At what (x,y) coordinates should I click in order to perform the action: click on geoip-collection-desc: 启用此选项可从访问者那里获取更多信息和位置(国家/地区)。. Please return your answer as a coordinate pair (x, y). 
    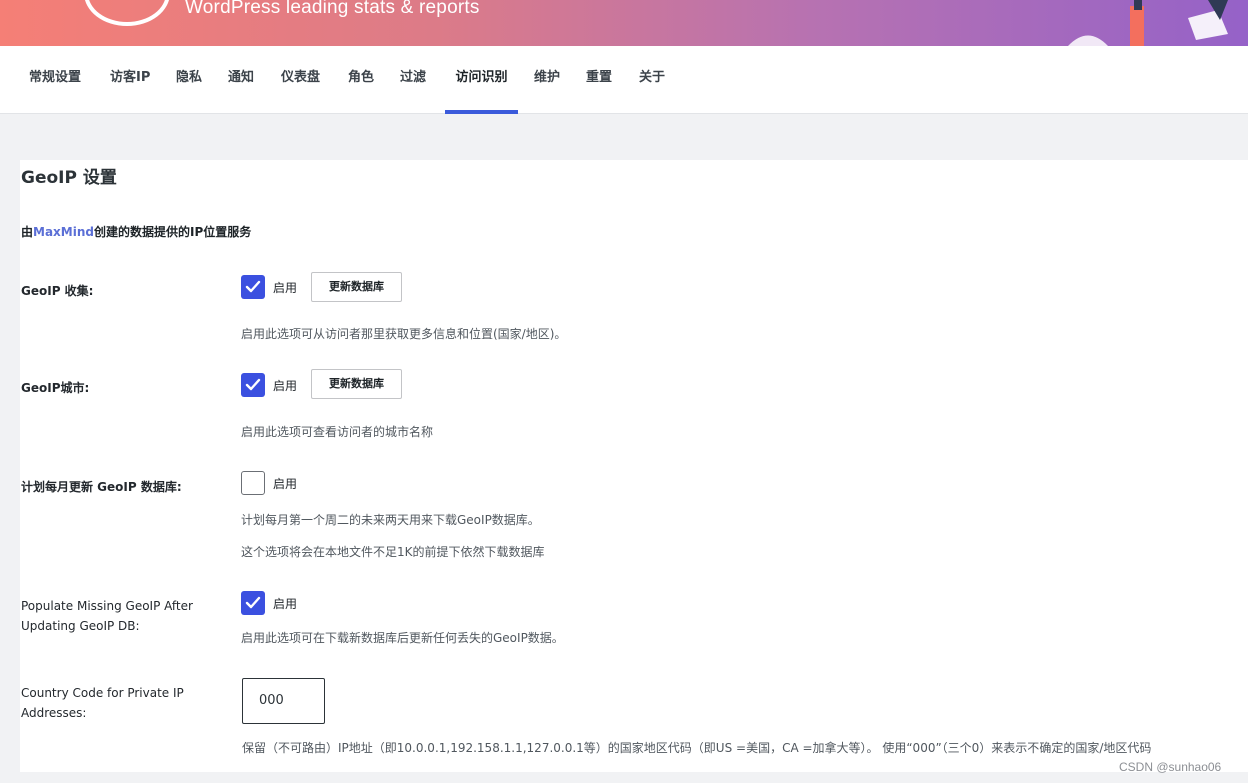
    Looking at the image, I should click on (404, 334).